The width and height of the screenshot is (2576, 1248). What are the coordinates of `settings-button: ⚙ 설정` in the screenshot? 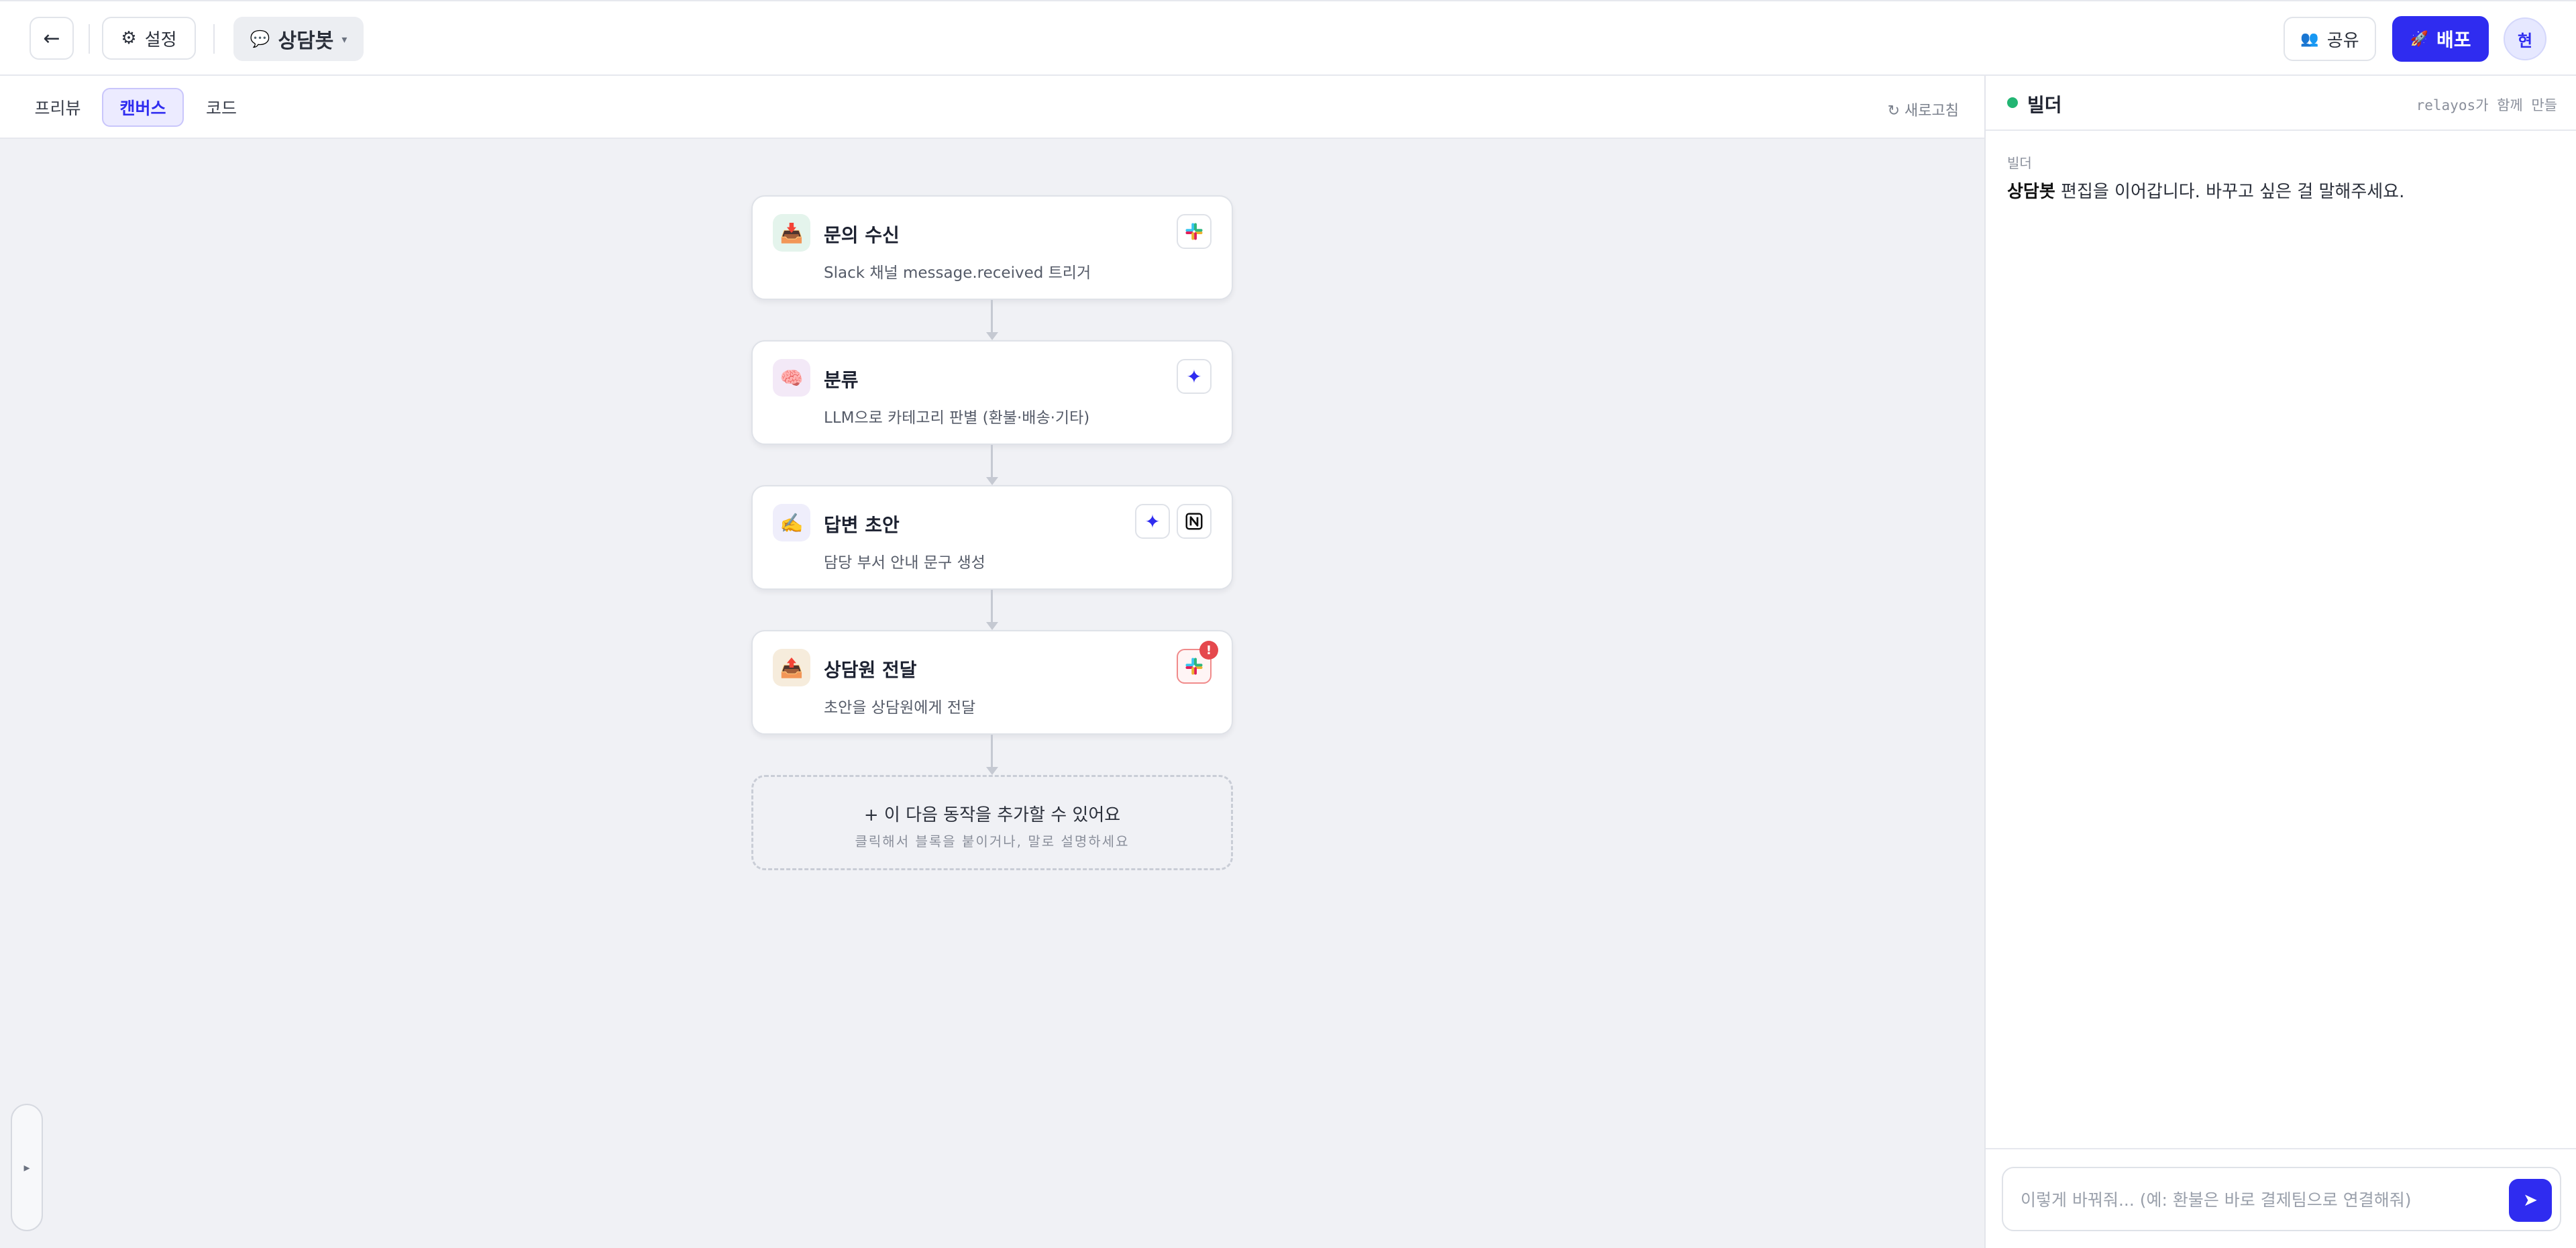 It's located at (149, 38).